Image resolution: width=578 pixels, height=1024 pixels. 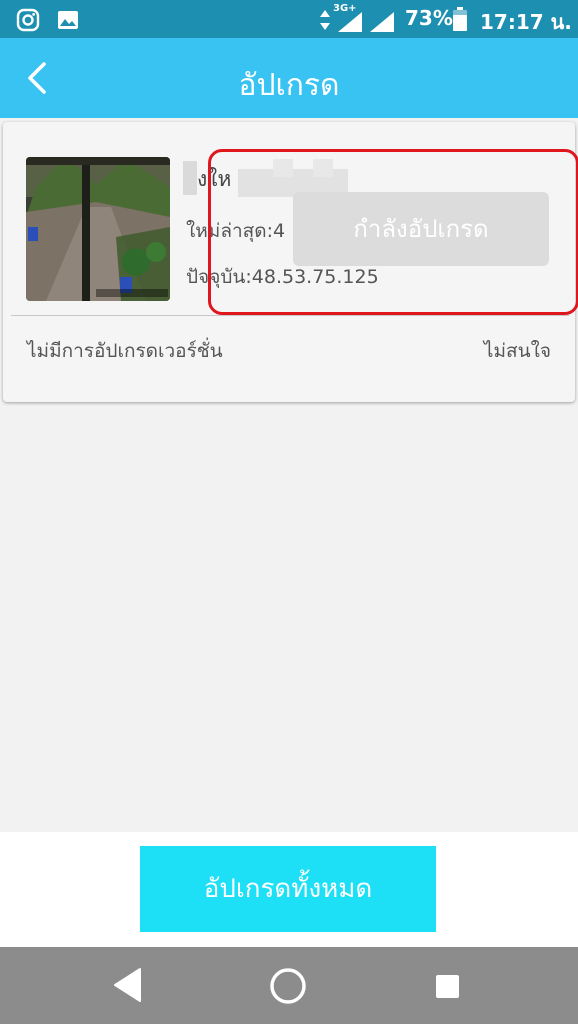 What do you see at coordinates (421, 229) in the screenshot?
I see `upgrading-status-button: กำลังอัปเกรด` at bounding box center [421, 229].